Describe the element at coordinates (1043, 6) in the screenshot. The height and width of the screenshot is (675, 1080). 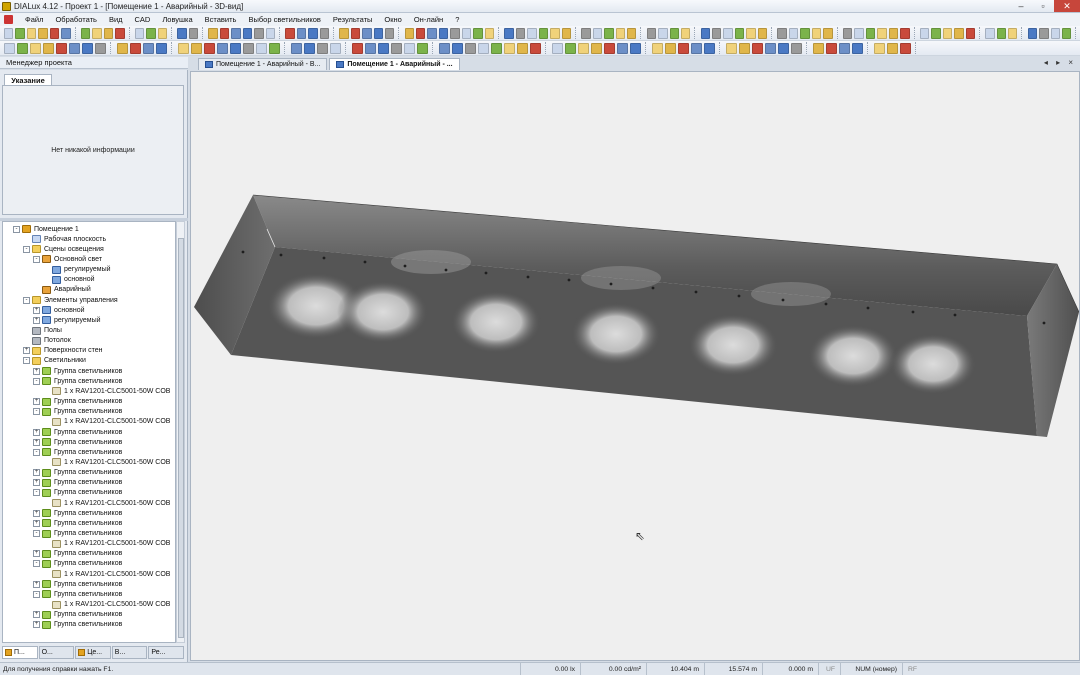
I see `maximize-button: ▫` at that location.